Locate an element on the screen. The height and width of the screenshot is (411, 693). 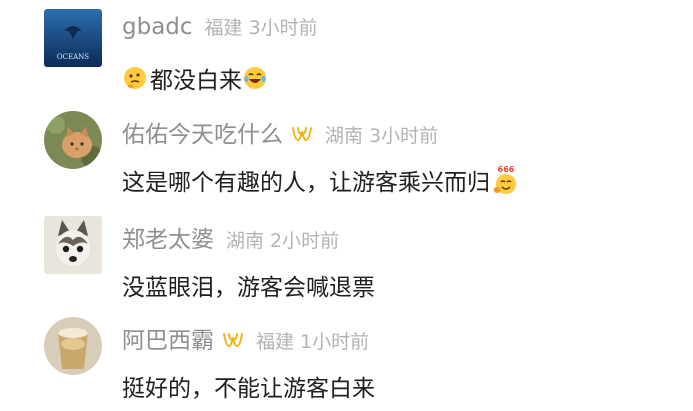
comment-text: 挺好的，不能让游客白来 is located at coordinates (248, 386).